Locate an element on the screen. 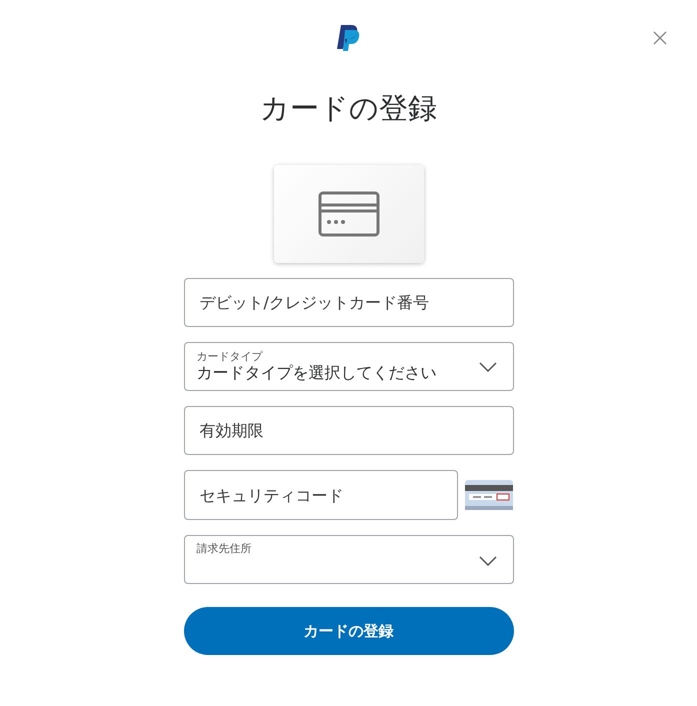 The image size is (697, 706). logo-icon is located at coordinates (349, 38).